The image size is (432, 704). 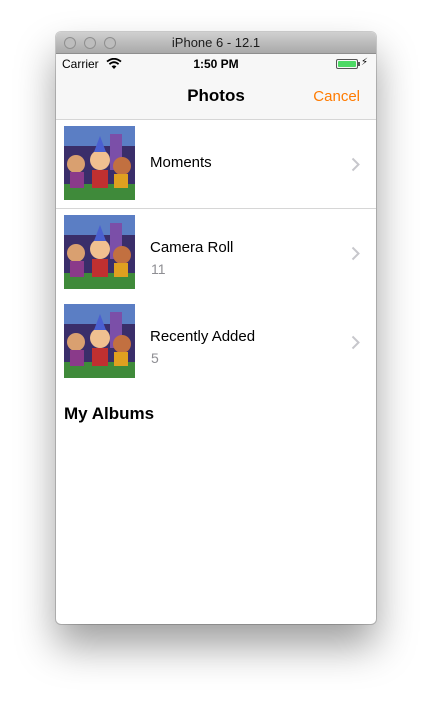 I want to click on navigation-bar: Photos Cancel, so click(x=216, y=97).